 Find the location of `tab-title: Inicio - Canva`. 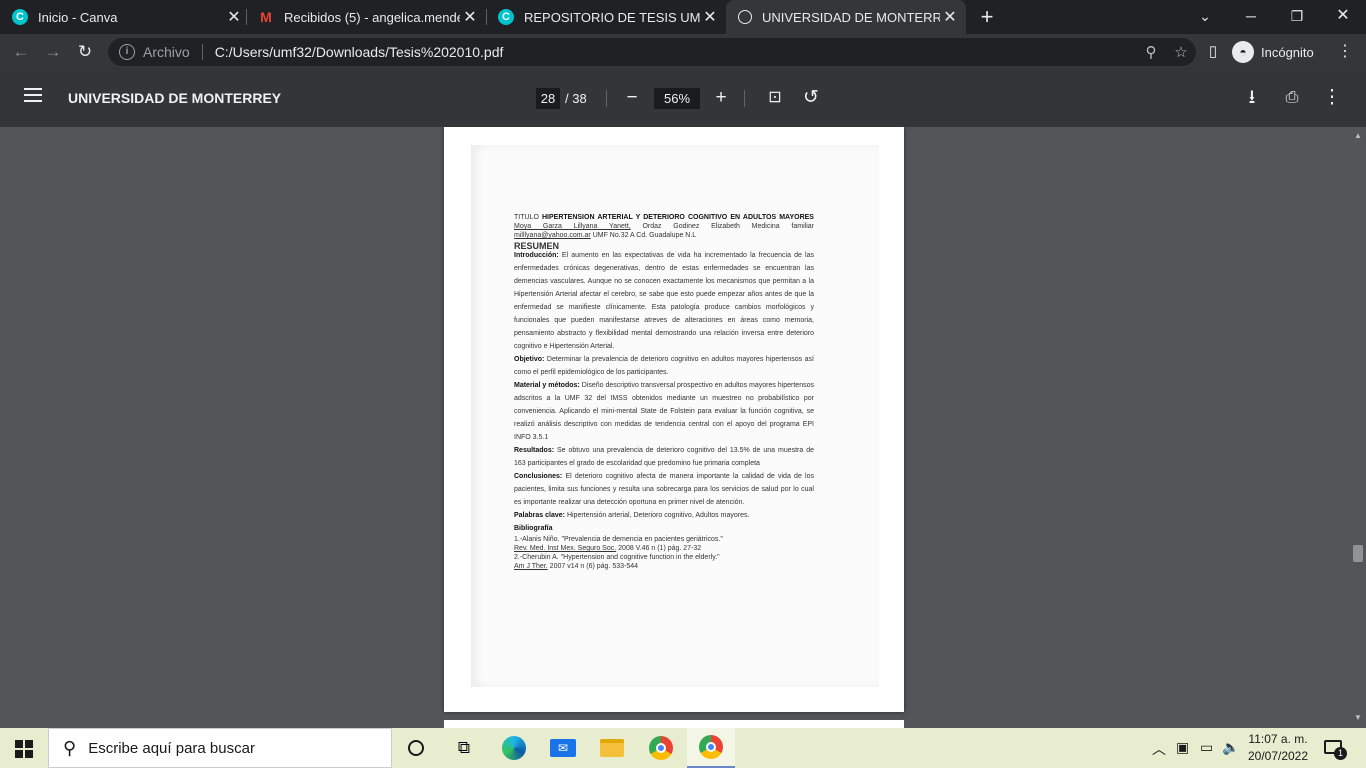

tab-title: Inicio - Canva is located at coordinates (78, 17).